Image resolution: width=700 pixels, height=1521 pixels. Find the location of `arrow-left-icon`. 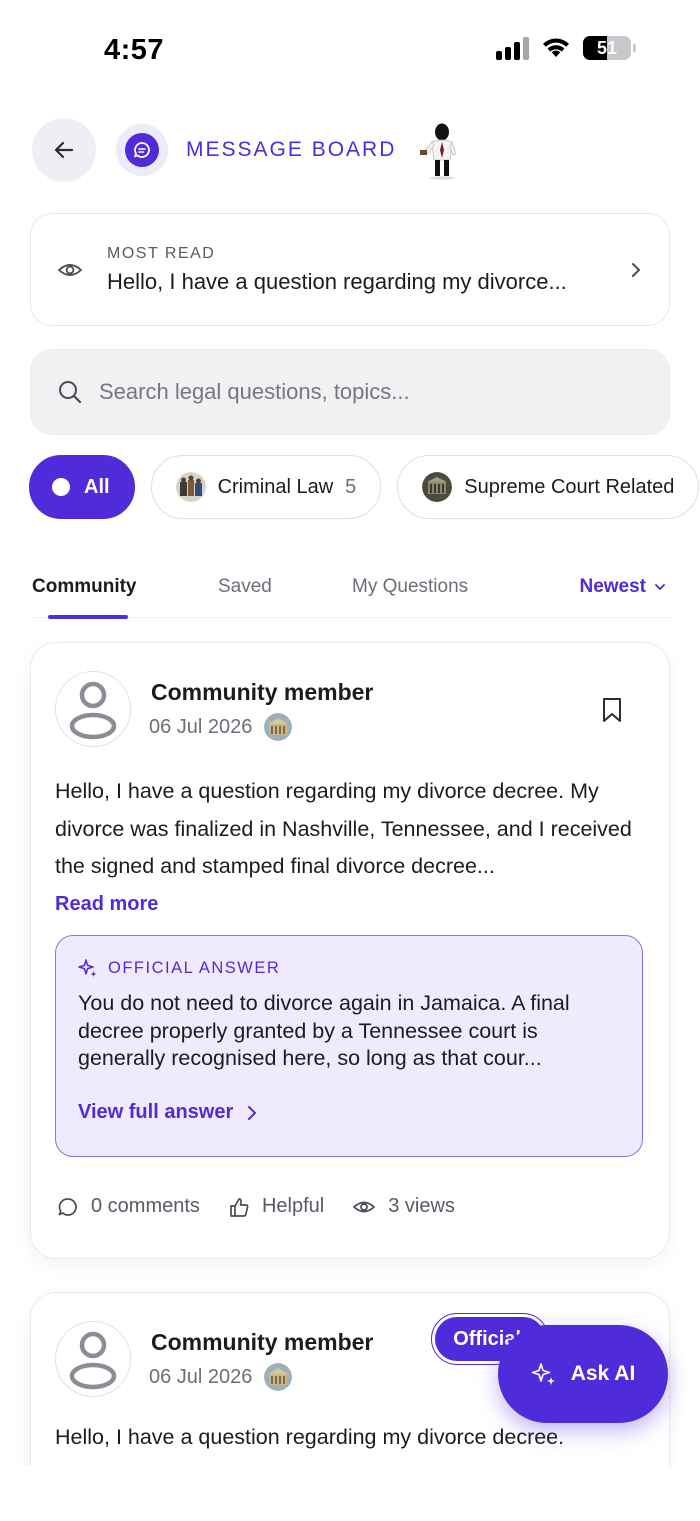

arrow-left-icon is located at coordinates (64, 150).